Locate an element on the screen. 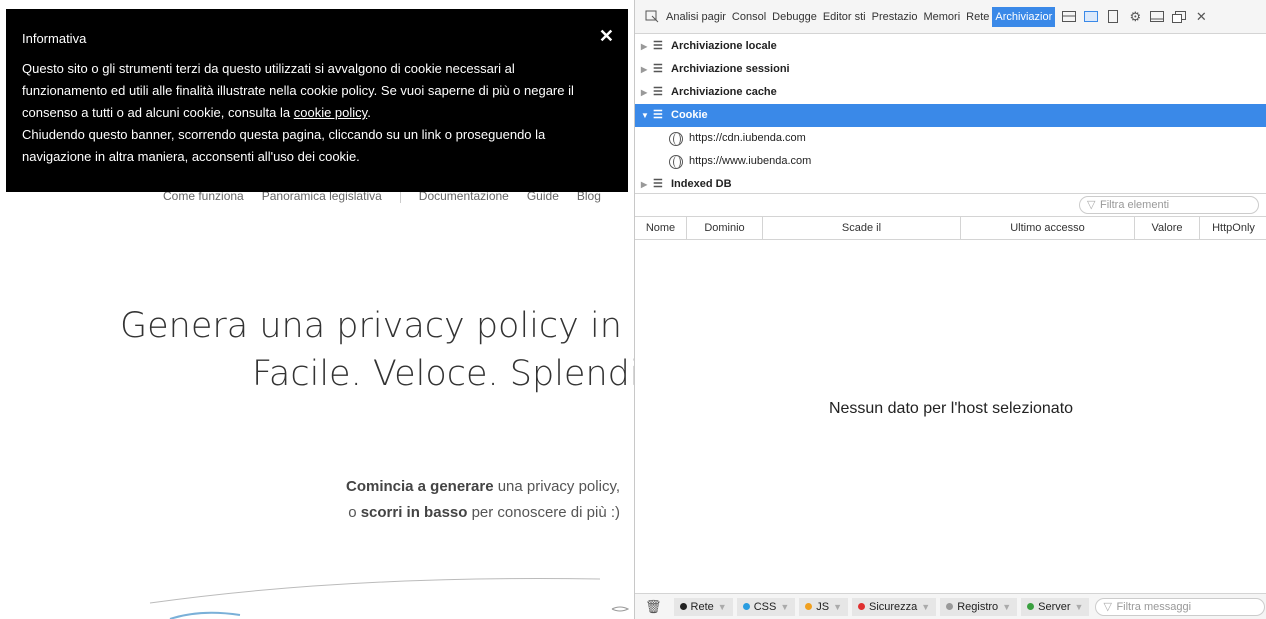 This screenshot has width=1266, height=619. filter-log: Registro ▼ is located at coordinates (979, 606).